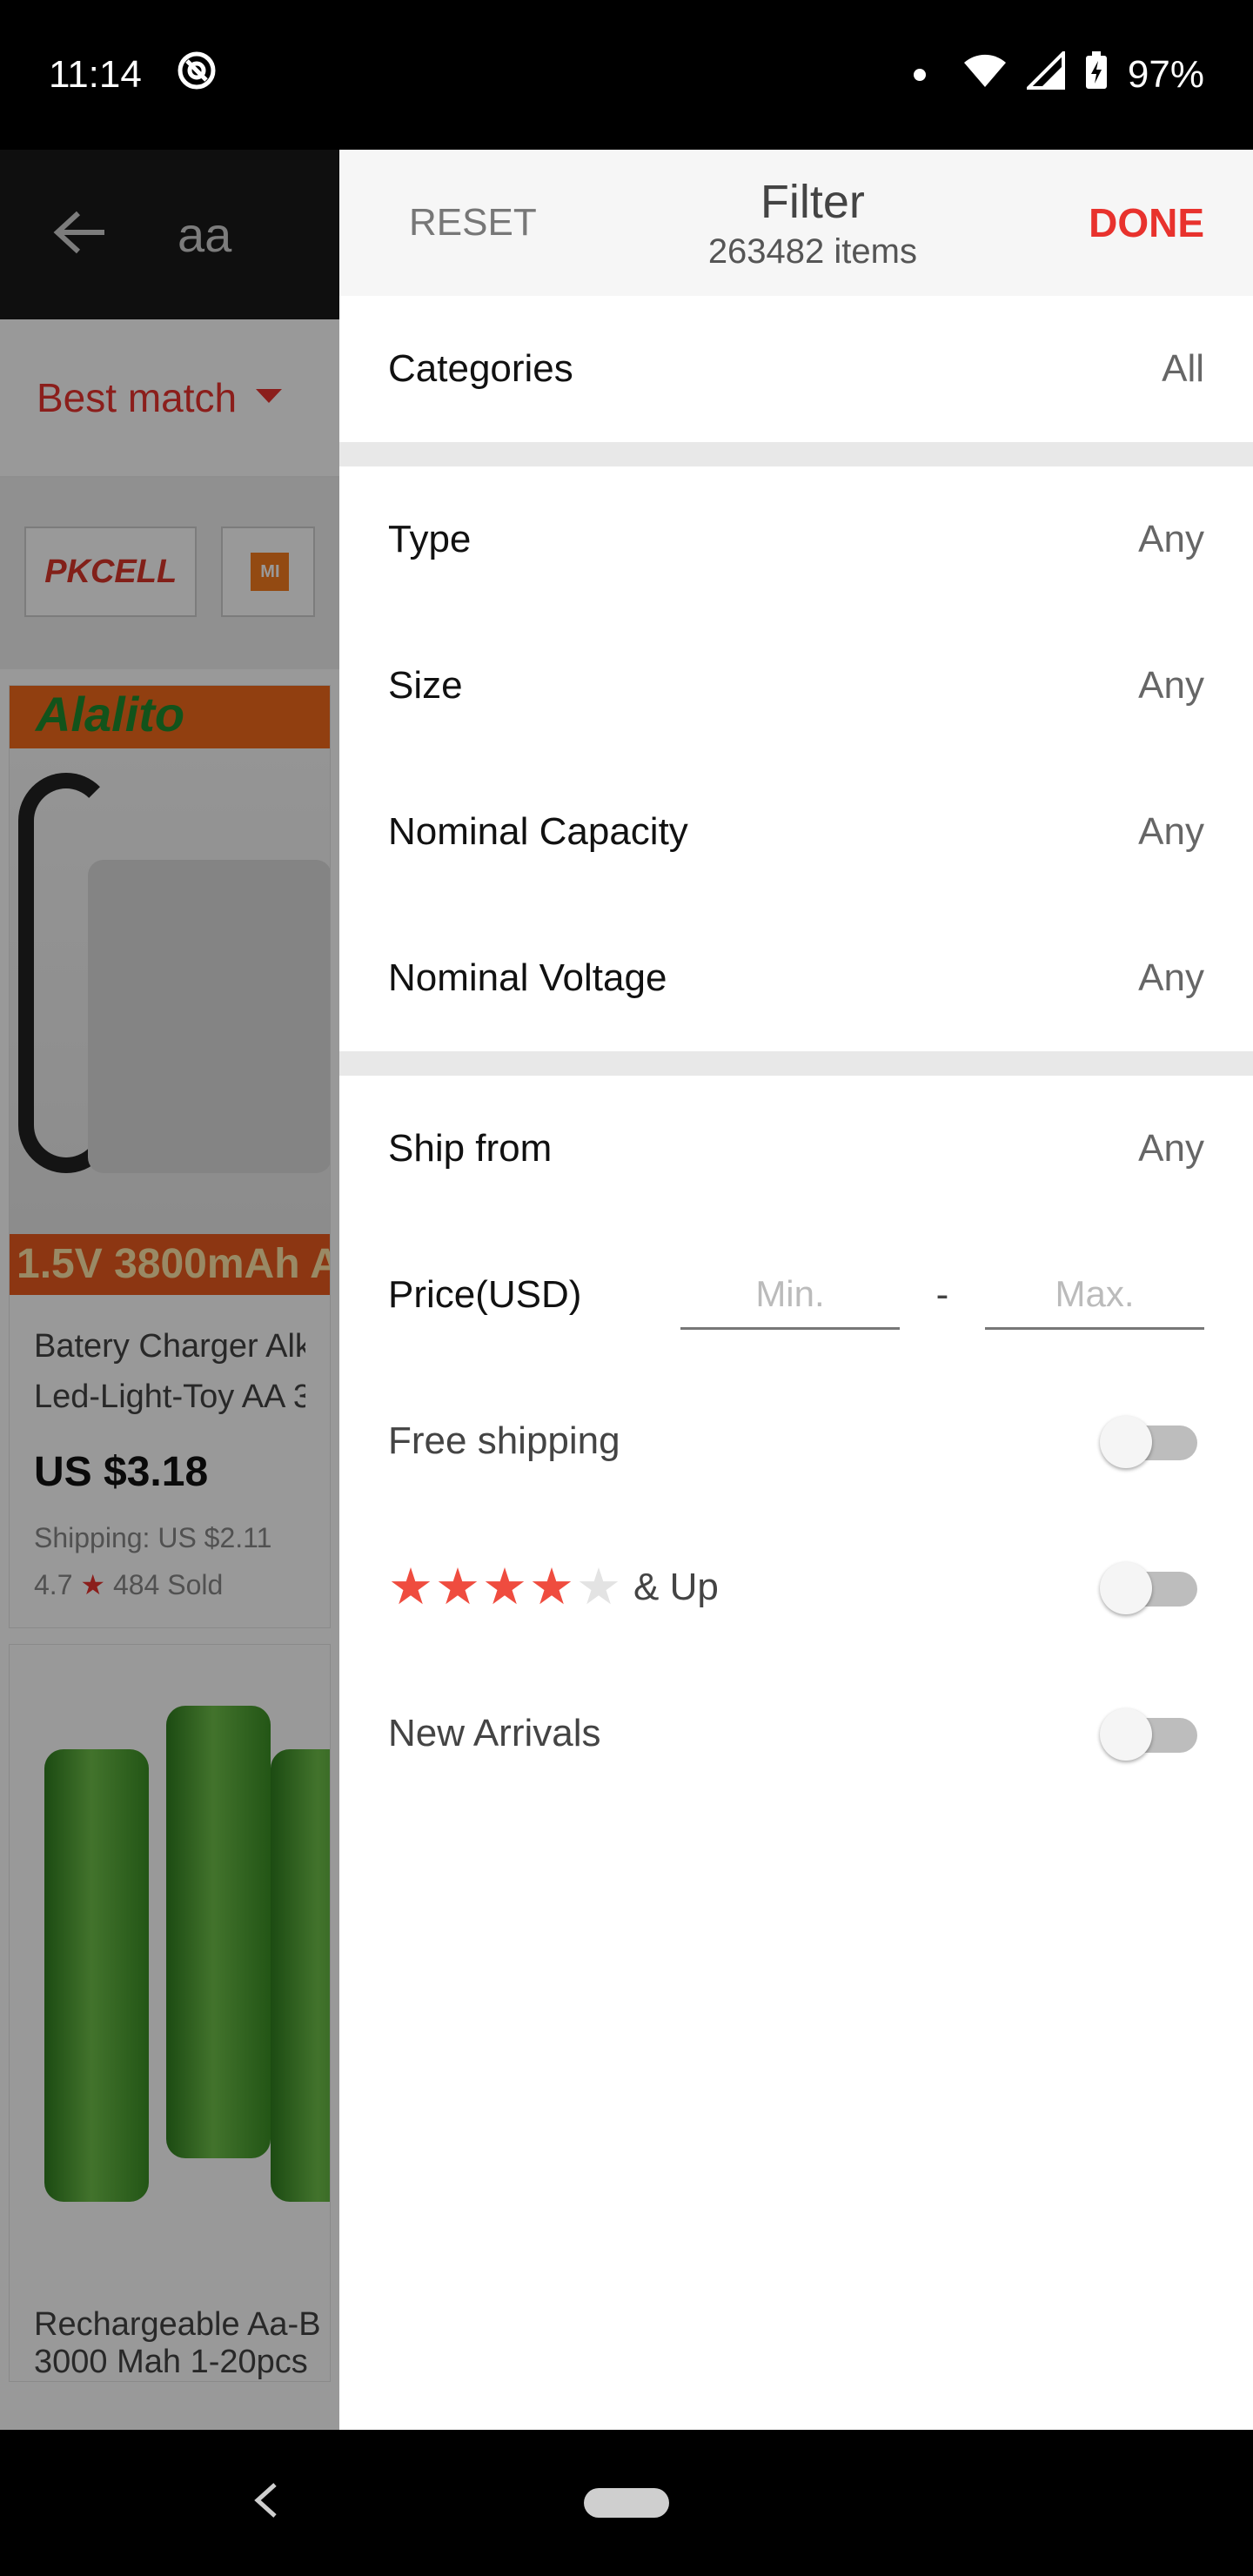  What do you see at coordinates (790, 1295) in the screenshot?
I see `price-min-input` at bounding box center [790, 1295].